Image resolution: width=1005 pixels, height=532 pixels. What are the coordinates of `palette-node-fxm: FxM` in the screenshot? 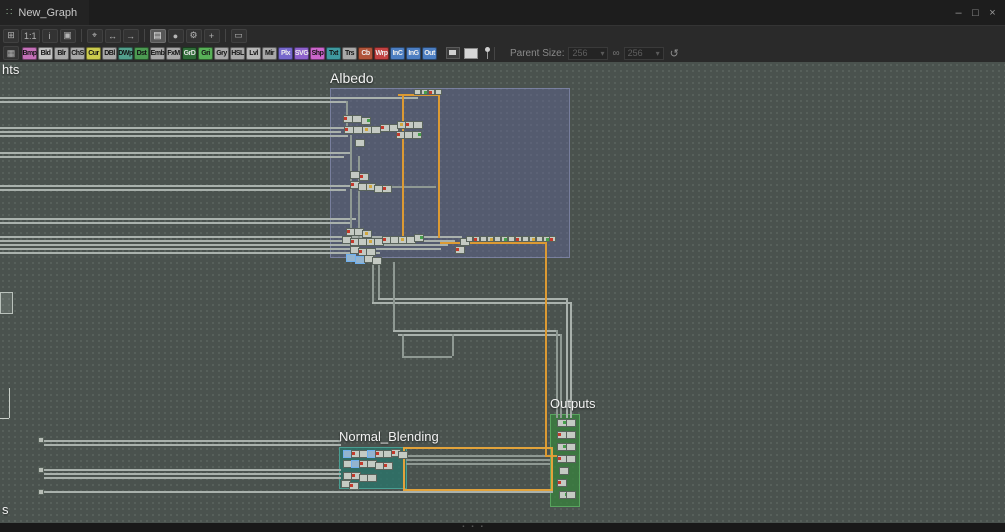 It's located at (173, 53).